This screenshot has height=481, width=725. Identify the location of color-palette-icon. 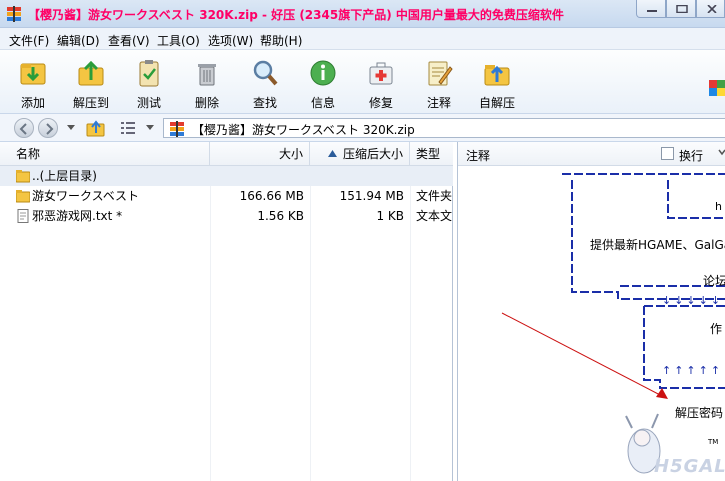
(717, 88).